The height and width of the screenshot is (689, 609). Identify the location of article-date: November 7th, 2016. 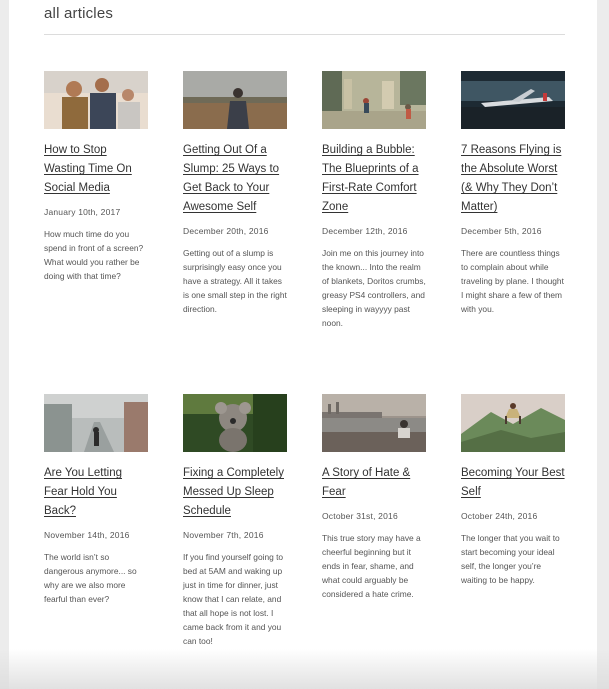
(223, 535).